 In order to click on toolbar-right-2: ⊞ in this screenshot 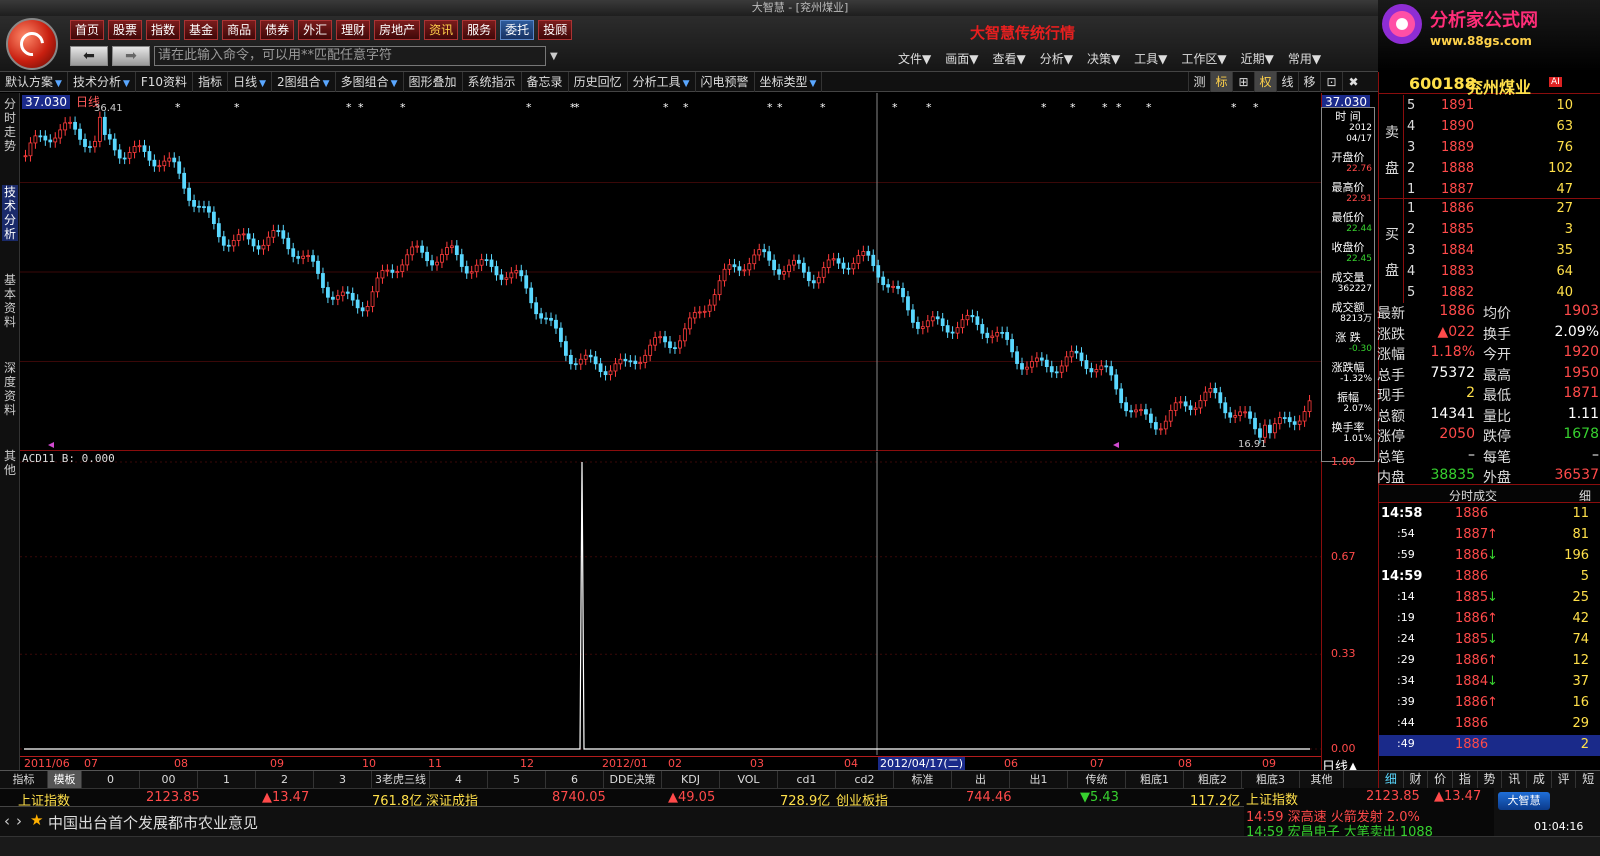, I will do `click(1243, 82)`.